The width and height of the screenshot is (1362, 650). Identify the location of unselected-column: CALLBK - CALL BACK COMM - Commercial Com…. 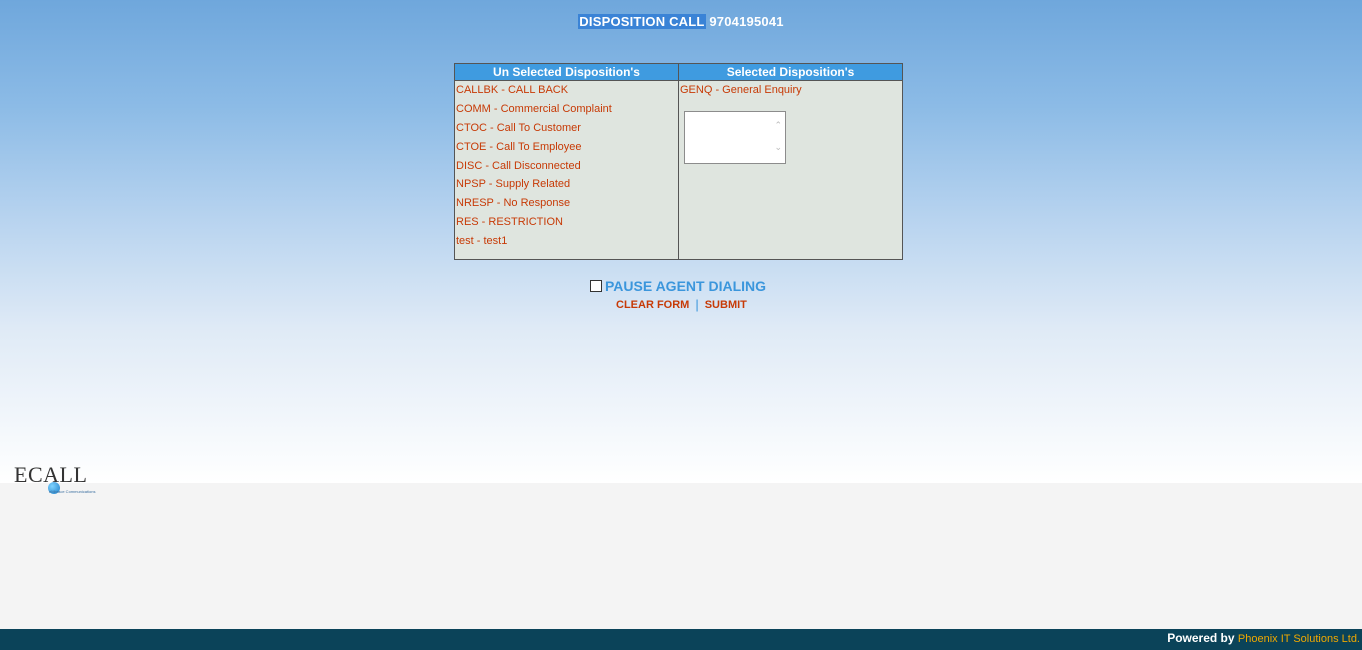
(566, 170).